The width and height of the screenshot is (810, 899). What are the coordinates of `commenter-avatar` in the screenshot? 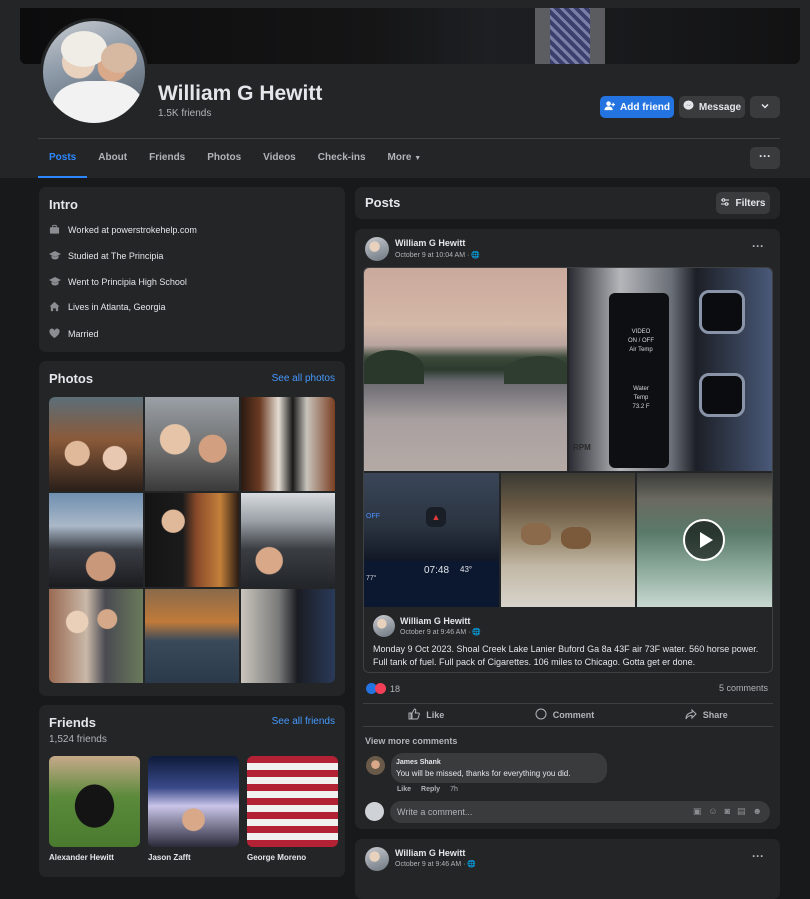 It's located at (375, 765).